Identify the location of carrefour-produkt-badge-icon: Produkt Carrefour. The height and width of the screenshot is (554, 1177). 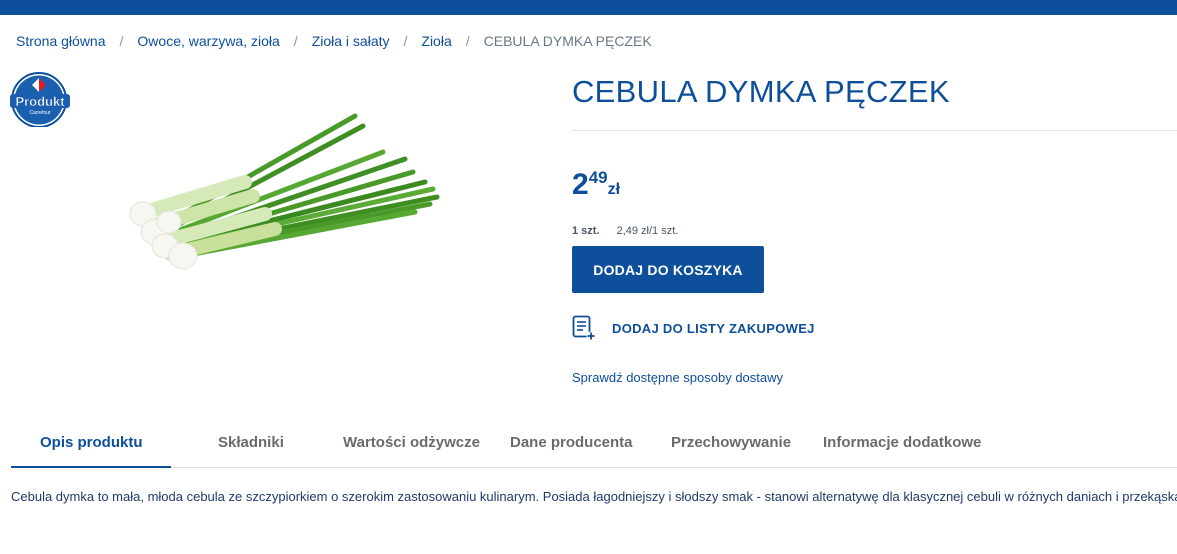
(40, 99).